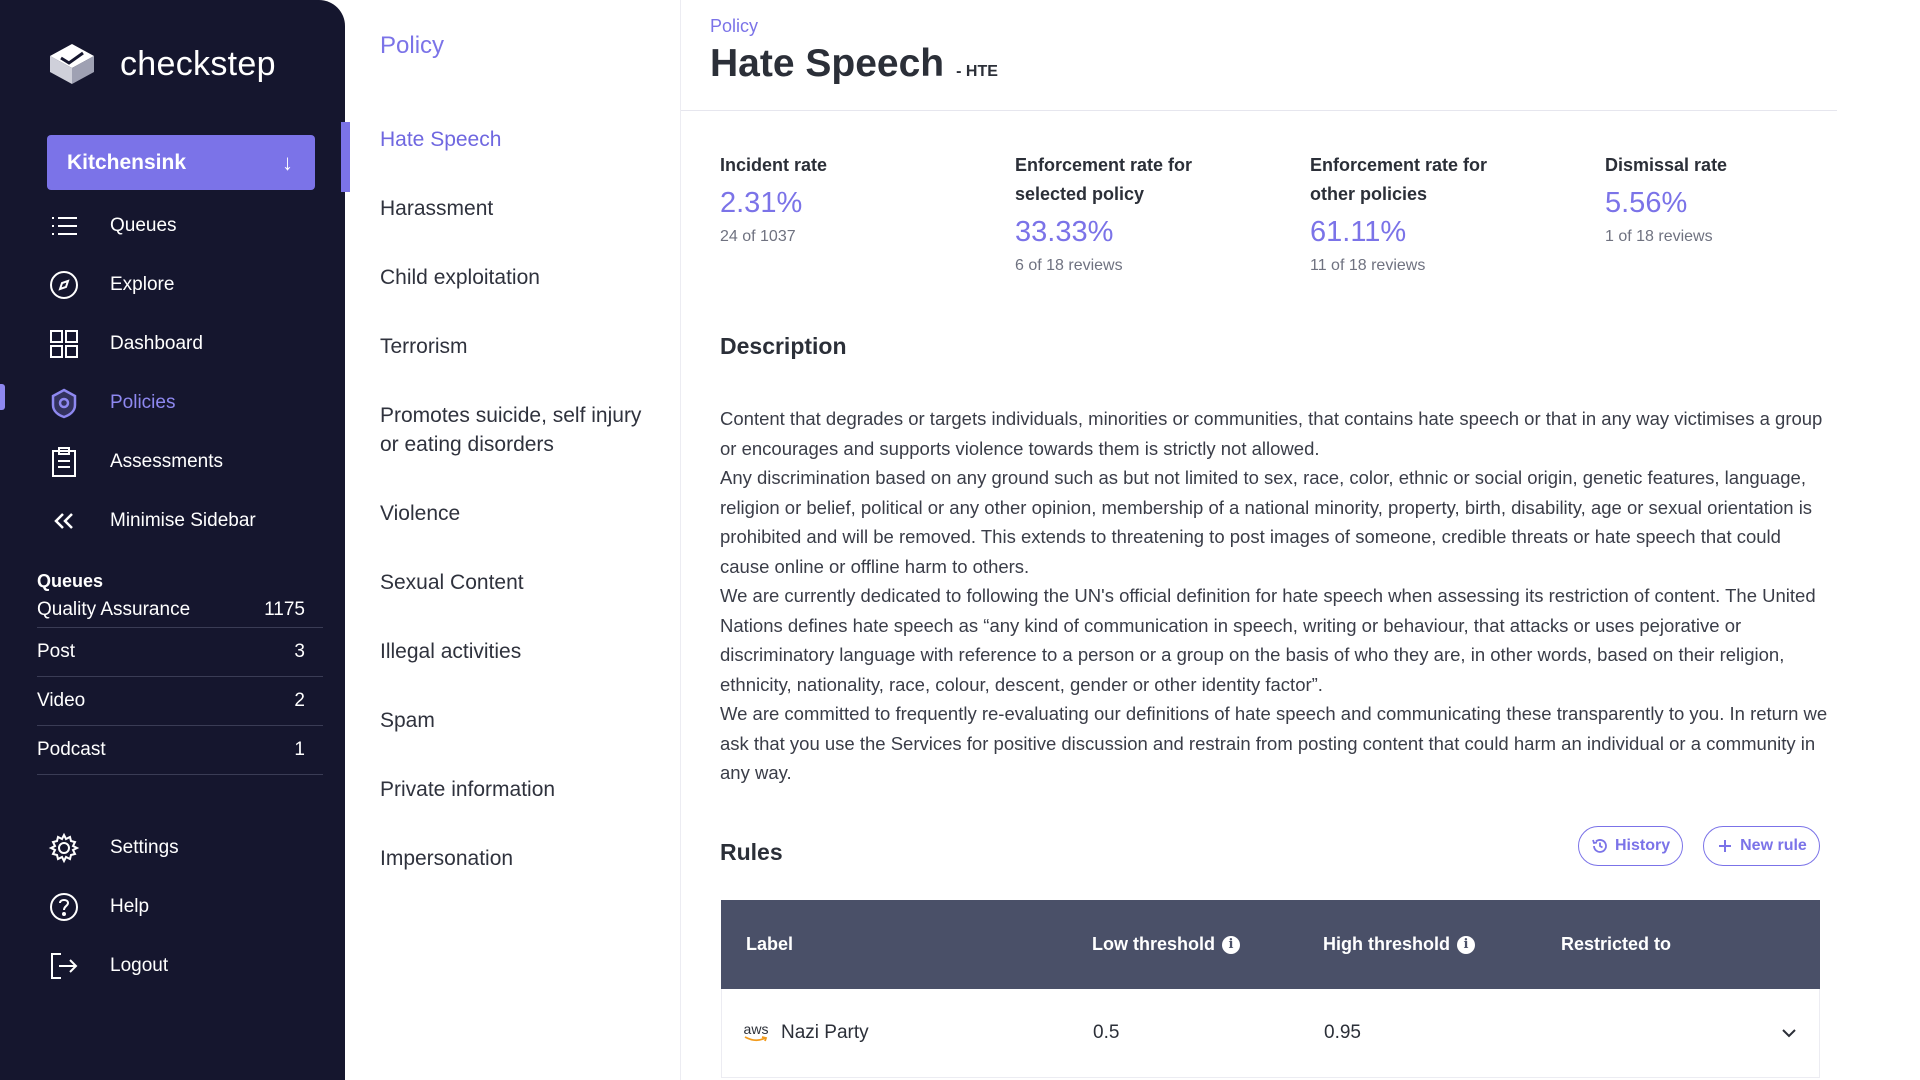 The width and height of the screenshot is (1920, 1080). Describe the element at coordinates (1104, 179) in the screenshot. I see `stat-label: Enforcement rate for selected policy` at that location.